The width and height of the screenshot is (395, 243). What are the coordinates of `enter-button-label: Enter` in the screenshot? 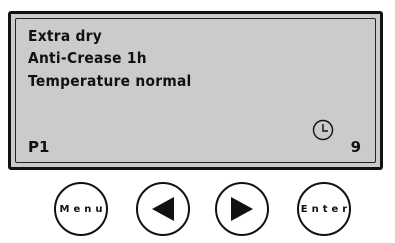 It's located at (326, 209).